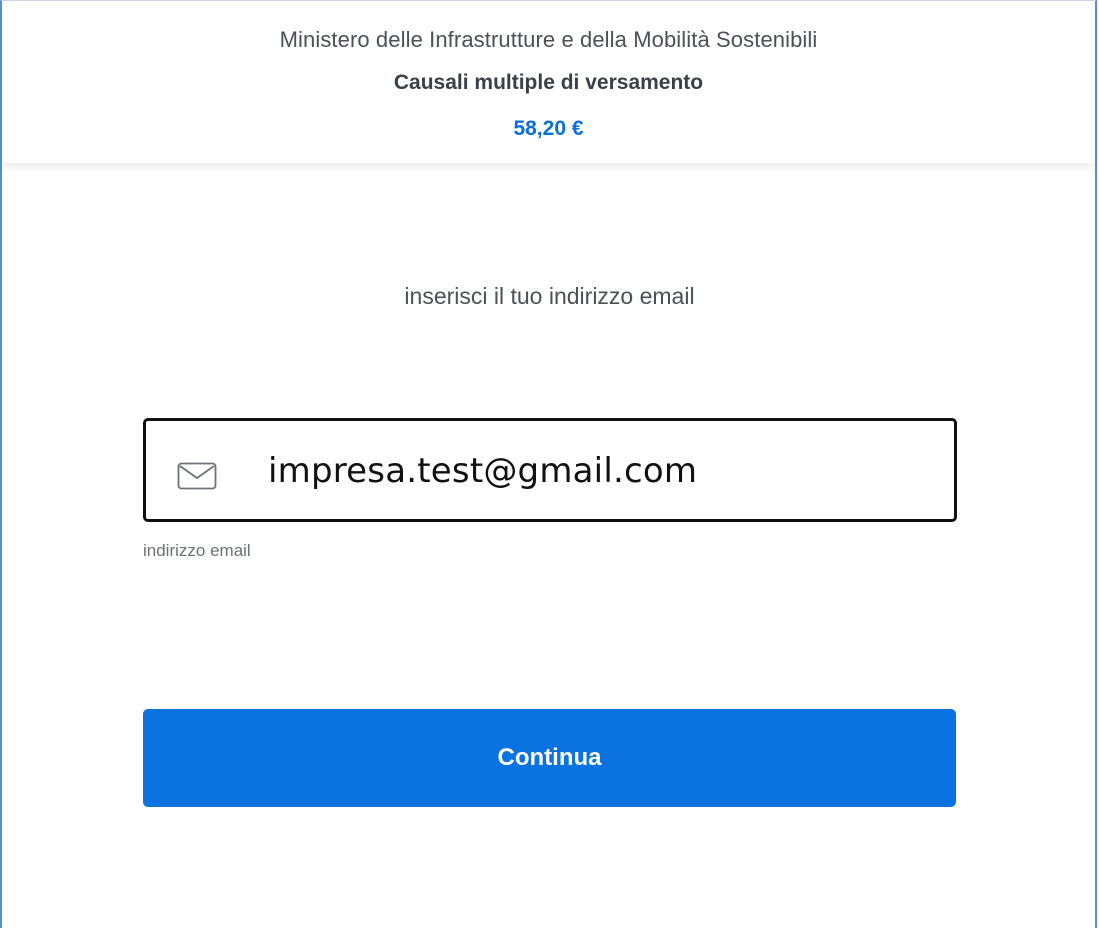 The image size is (1099, 928). What do you see at coordinates (549, 296) in the screenshot?
I see `email-prompt: inserisci il tuo indirizzo email` at bounding box center [549, 296].